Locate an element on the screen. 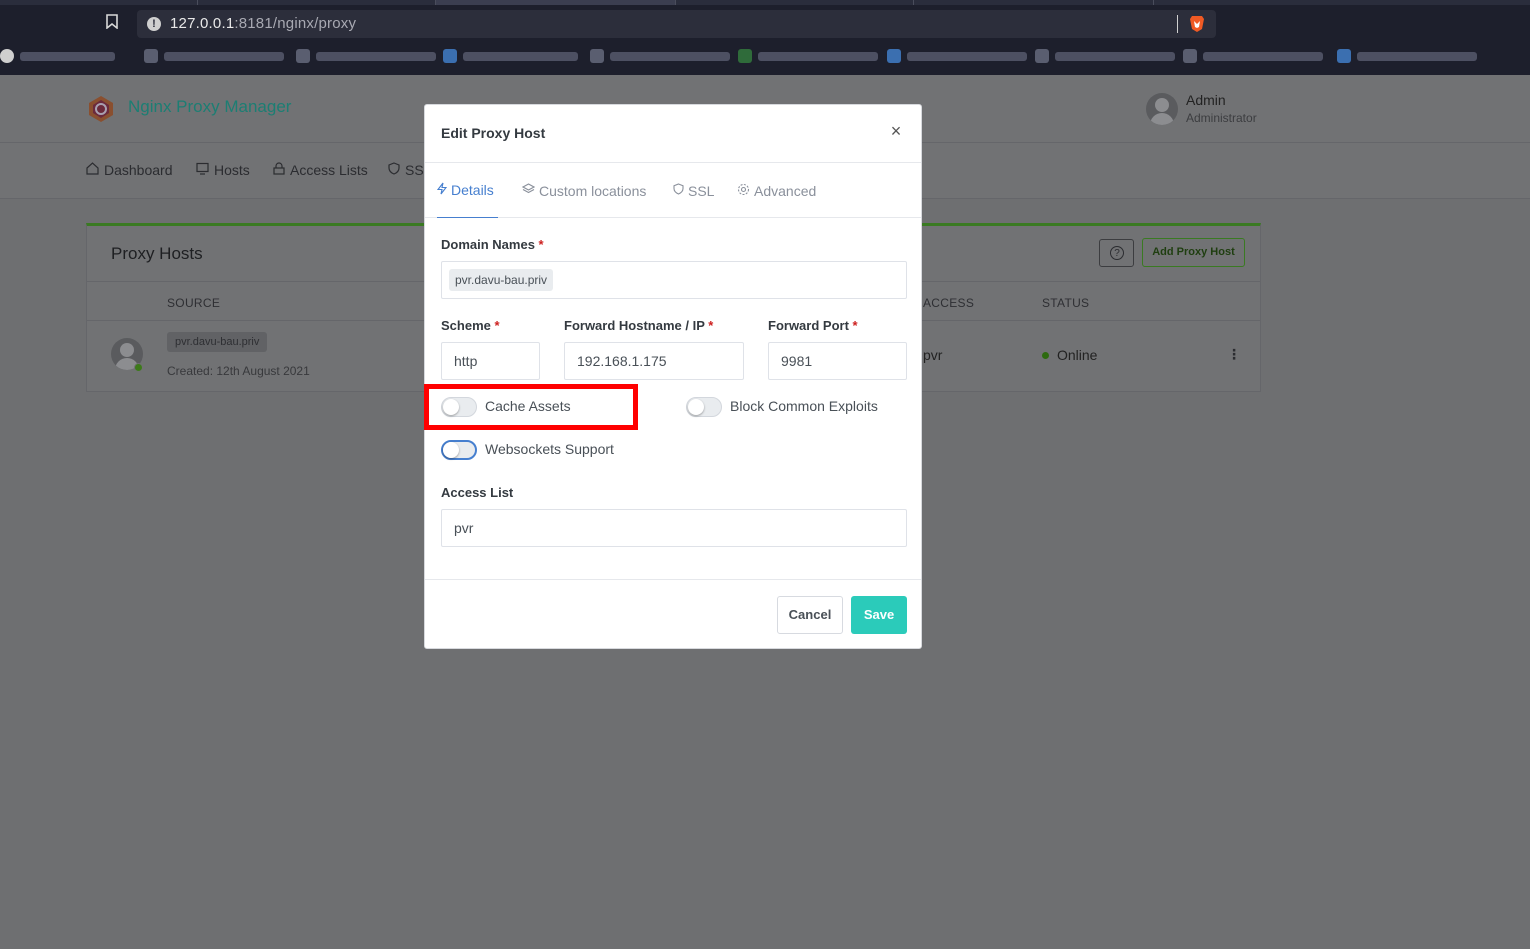 The image size is (1530, 949). scheme-label: Scheme * is located at coordinates (470, 325).